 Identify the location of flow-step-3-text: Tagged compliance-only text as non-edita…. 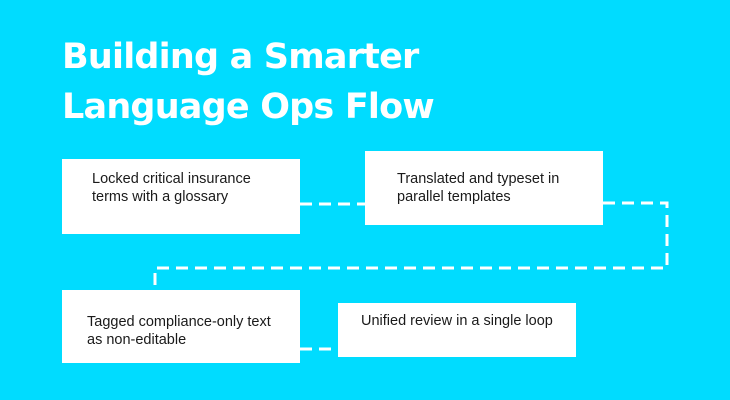
(179, 331).